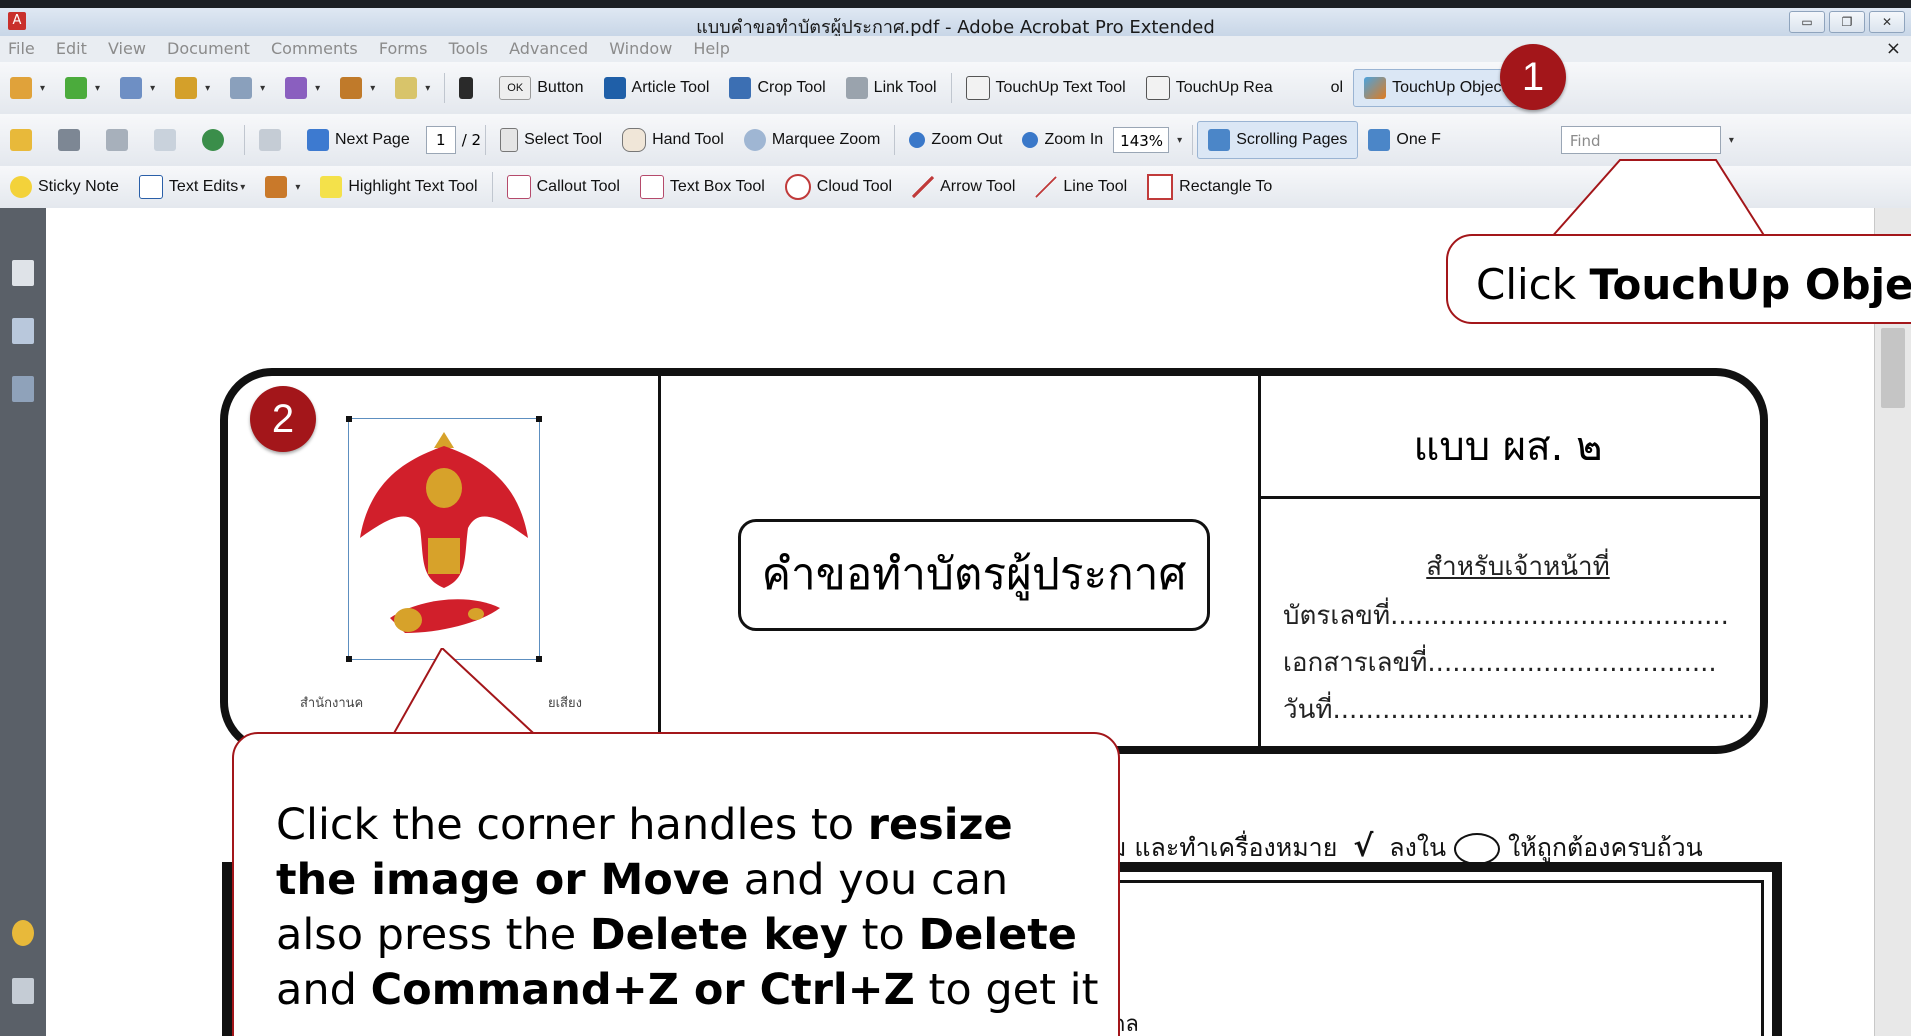  Describe the element at coordinates (71, 49) in the screenshot. I see `menu-edit: Edit` at that location.